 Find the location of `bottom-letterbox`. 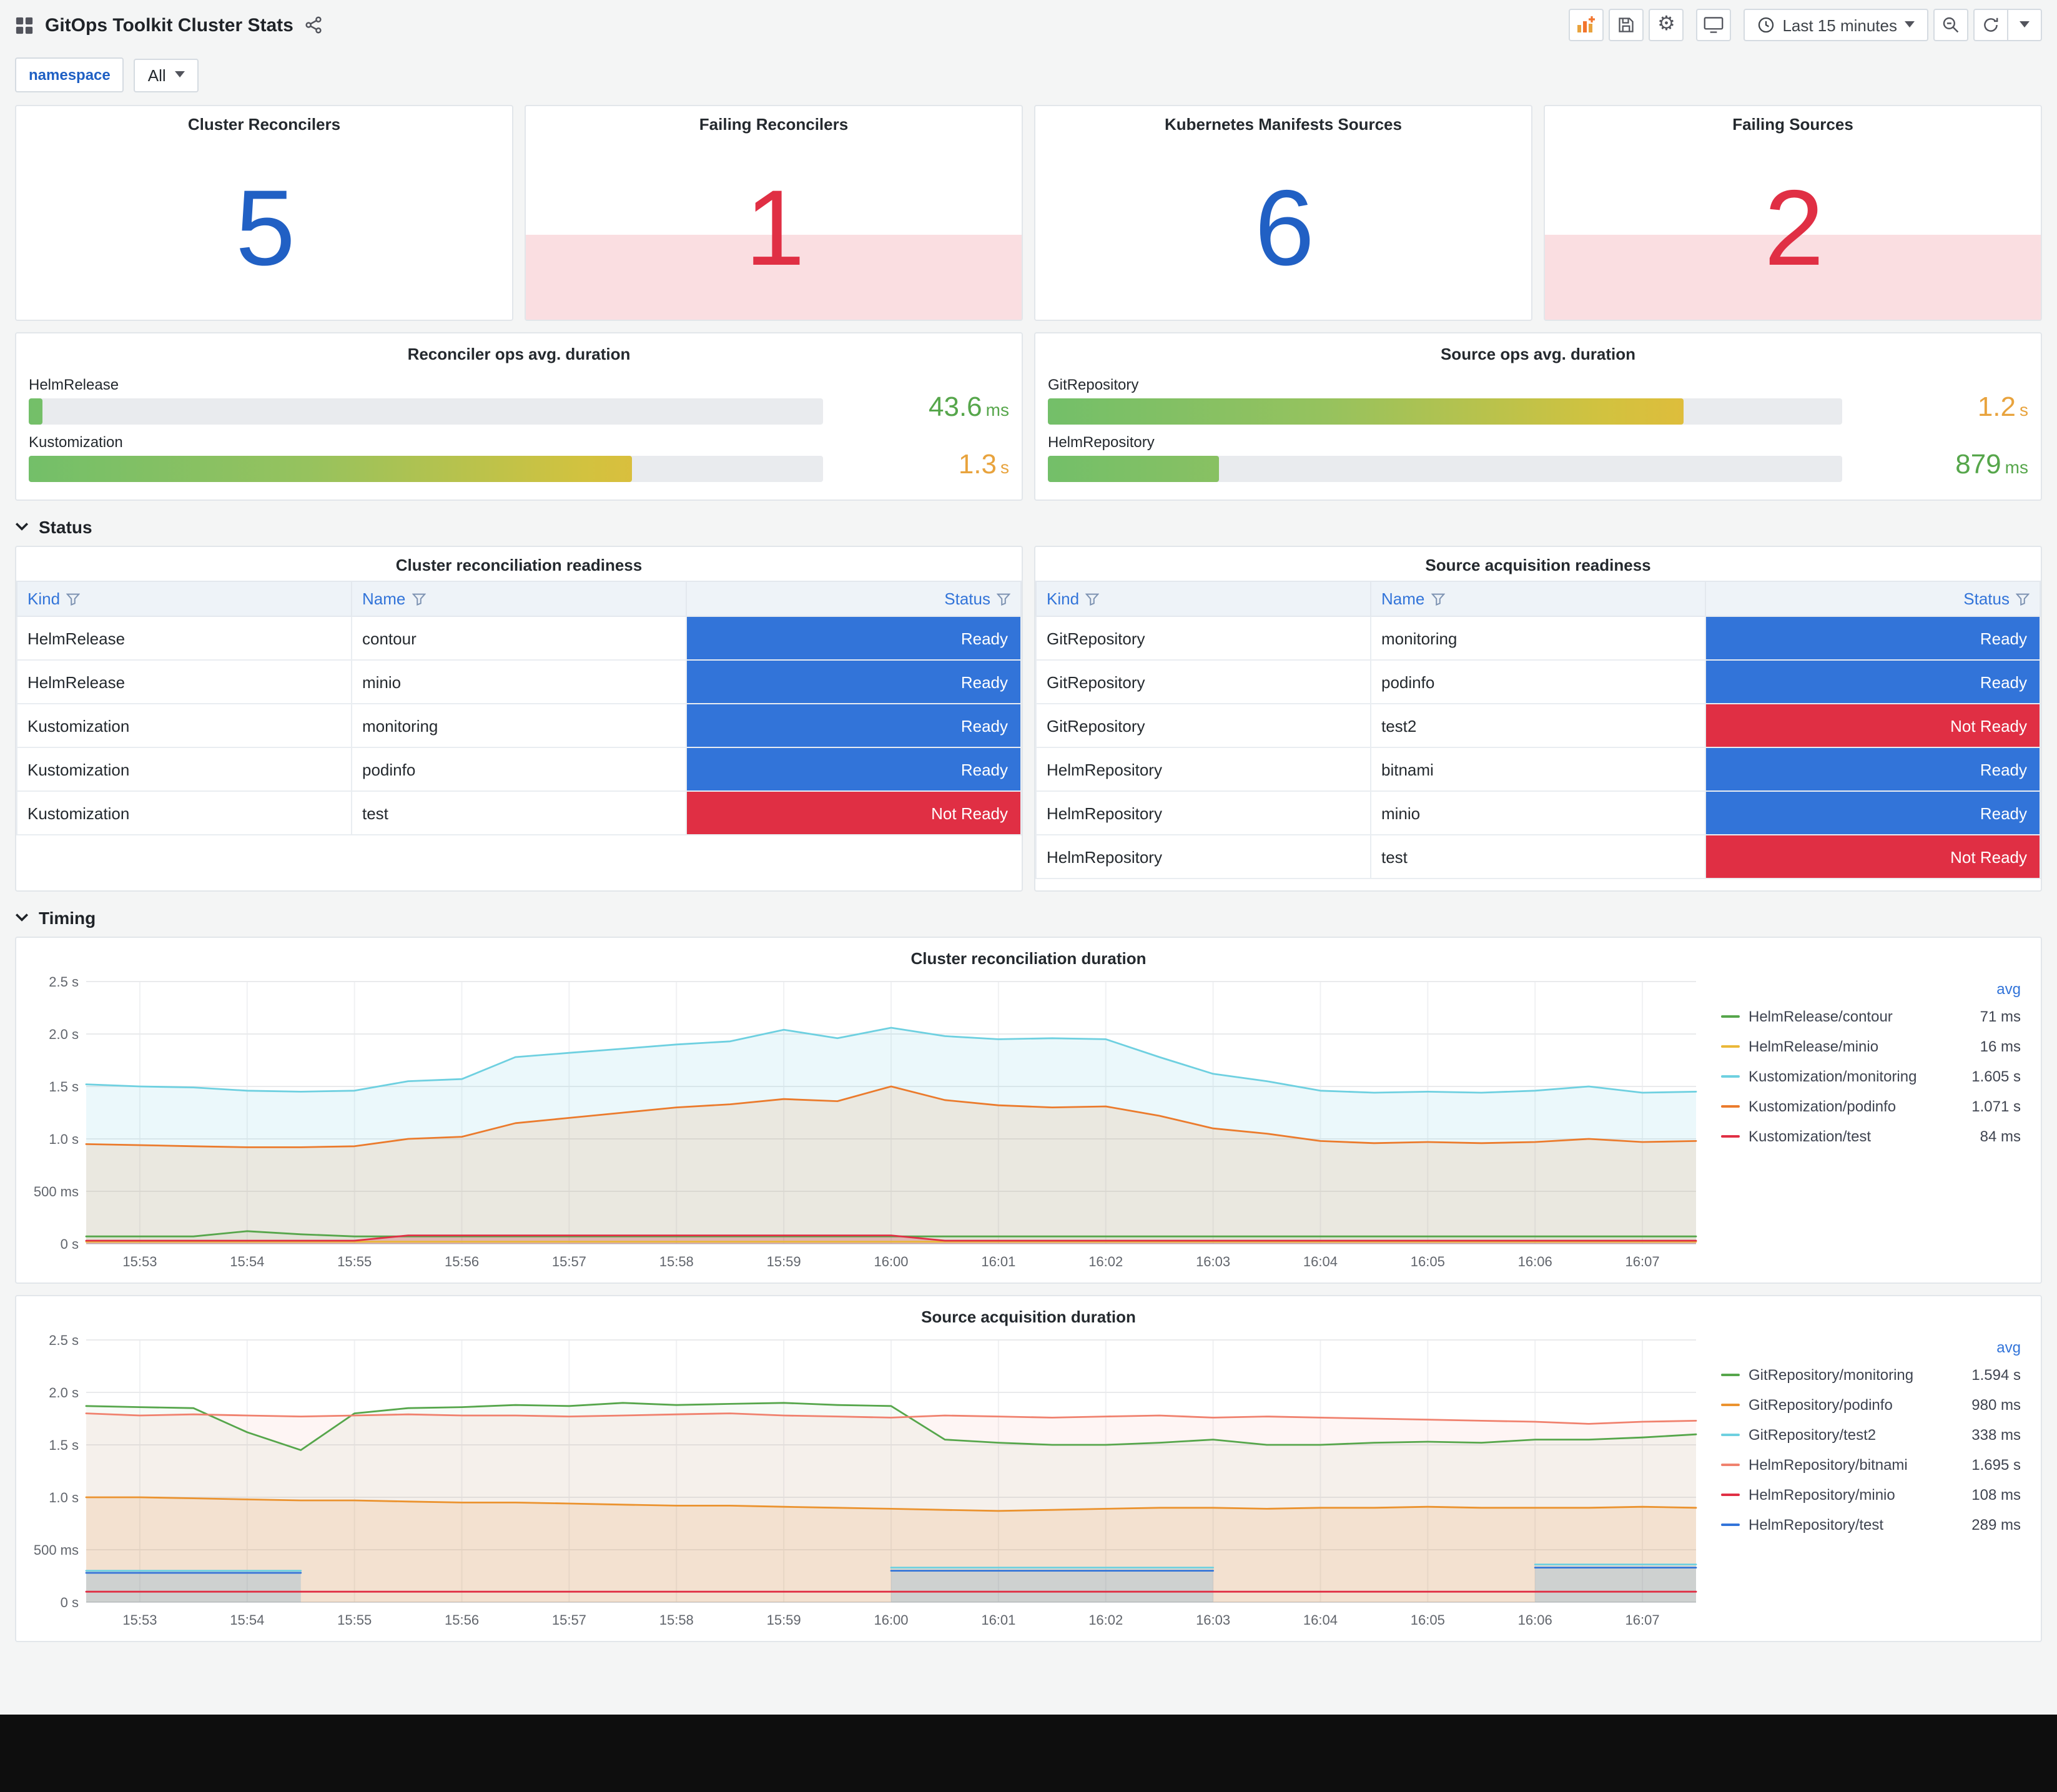

bottom-letterbox is located at coordinates (1028, 1753).